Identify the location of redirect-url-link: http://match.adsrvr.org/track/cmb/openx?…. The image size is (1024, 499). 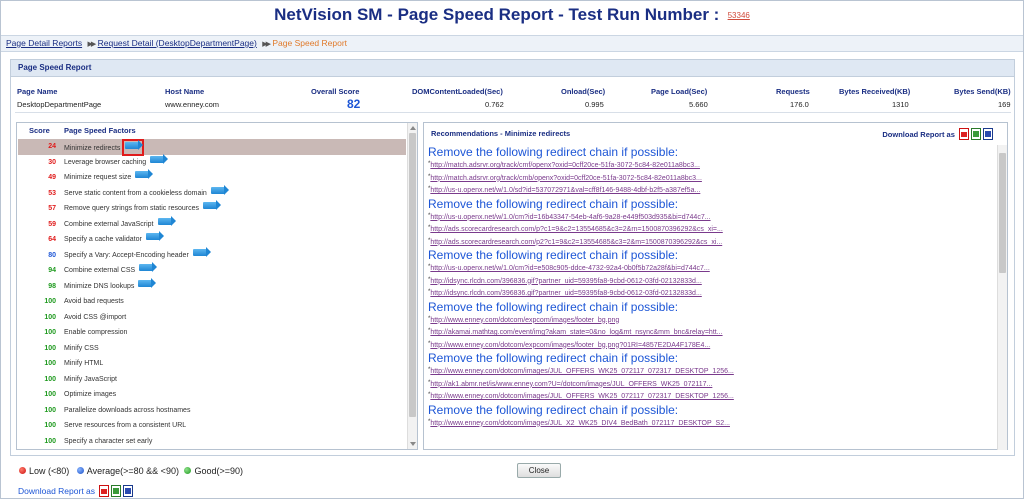
(566, 178).